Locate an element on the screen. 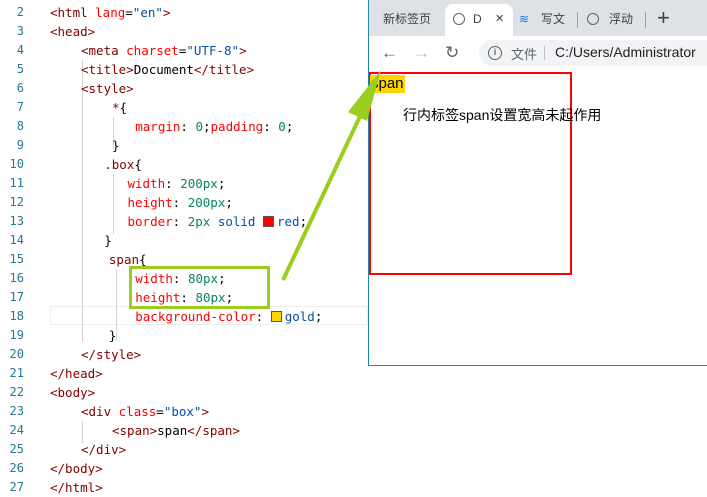  code-line: 6 <style> is located at coordinates (184, 88).